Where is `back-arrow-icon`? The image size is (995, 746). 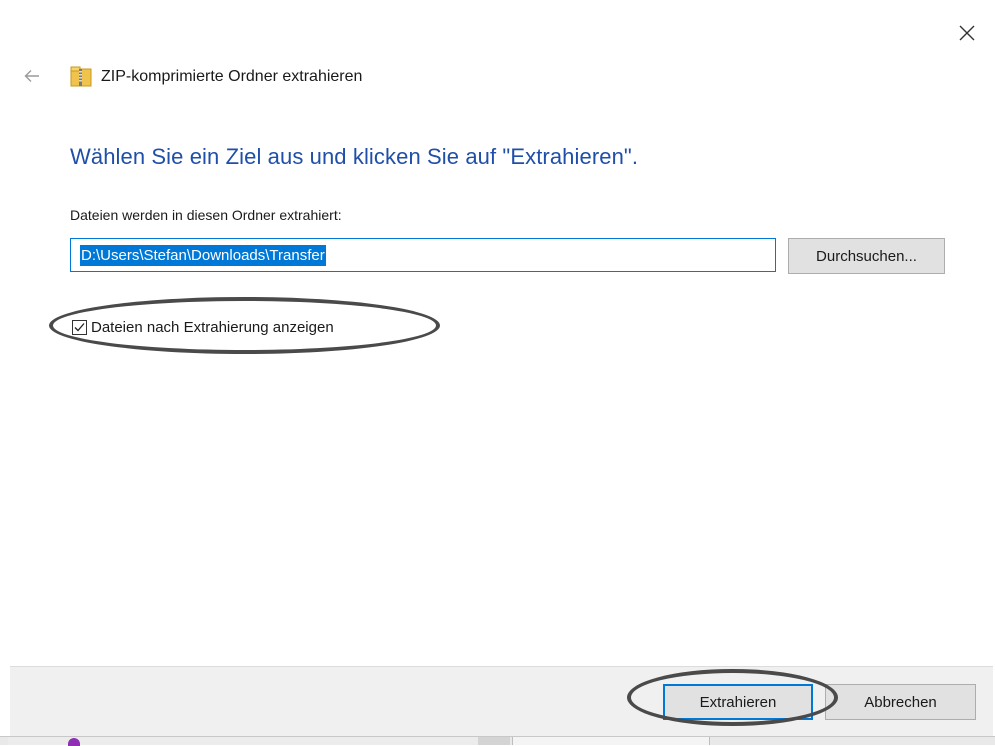 back-arrow-icon is located at coordinates (31, 76).